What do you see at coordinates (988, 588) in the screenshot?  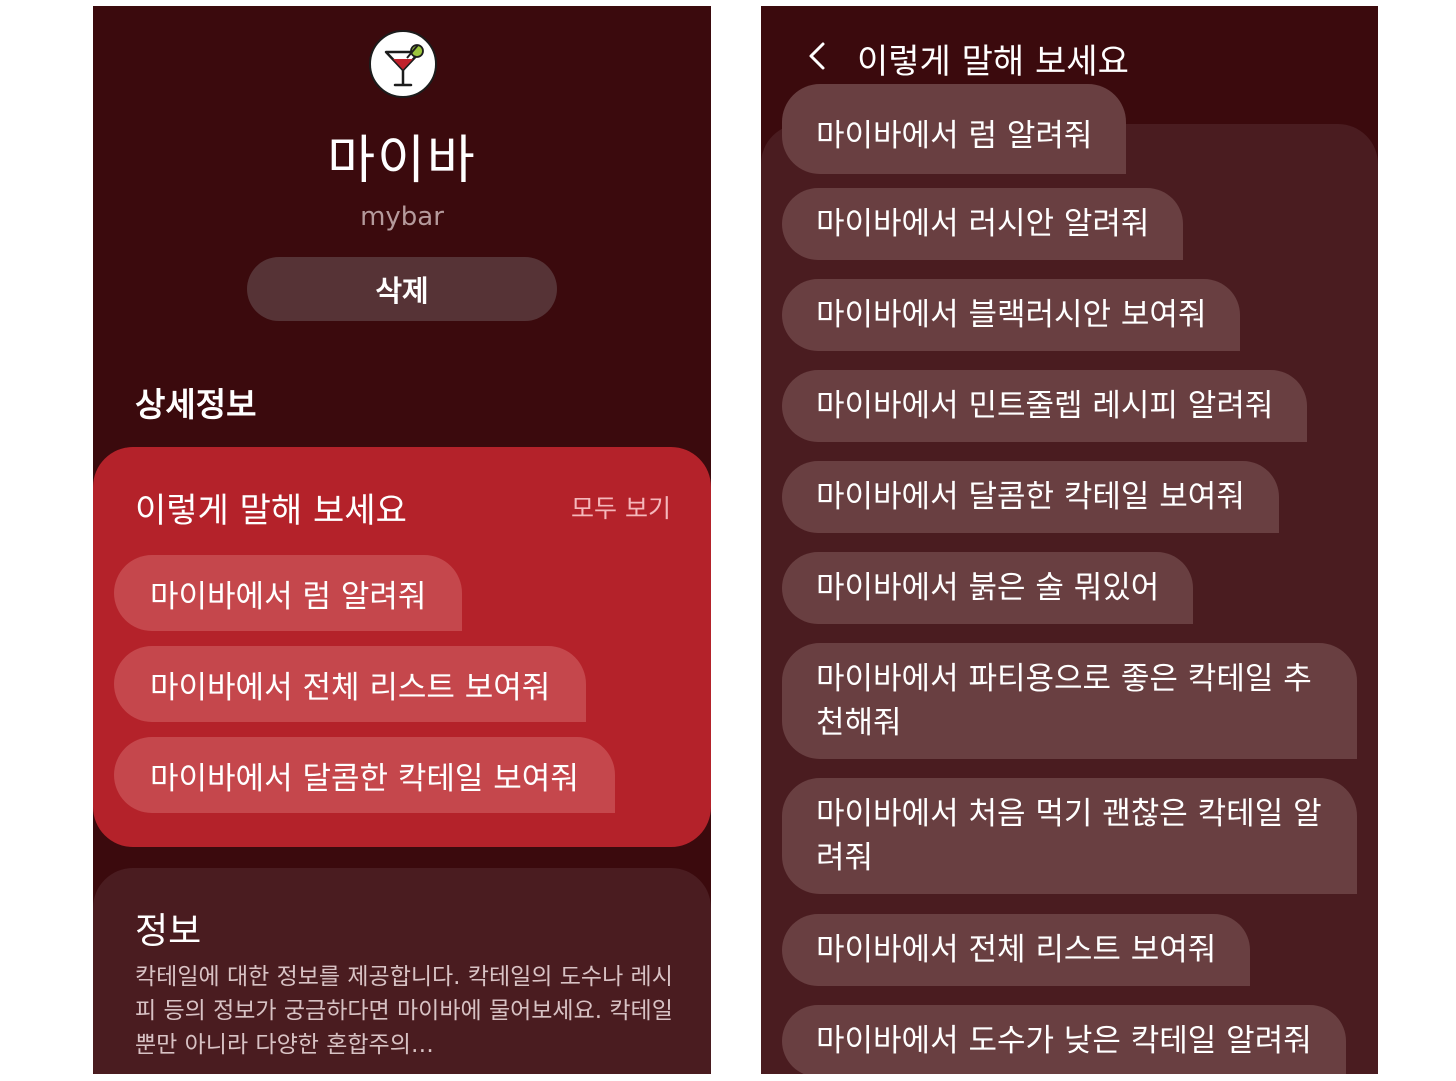 I see `utterance-chip: 마이바에서 붉은 술 뭐있어` at bounding box center [988, 588].